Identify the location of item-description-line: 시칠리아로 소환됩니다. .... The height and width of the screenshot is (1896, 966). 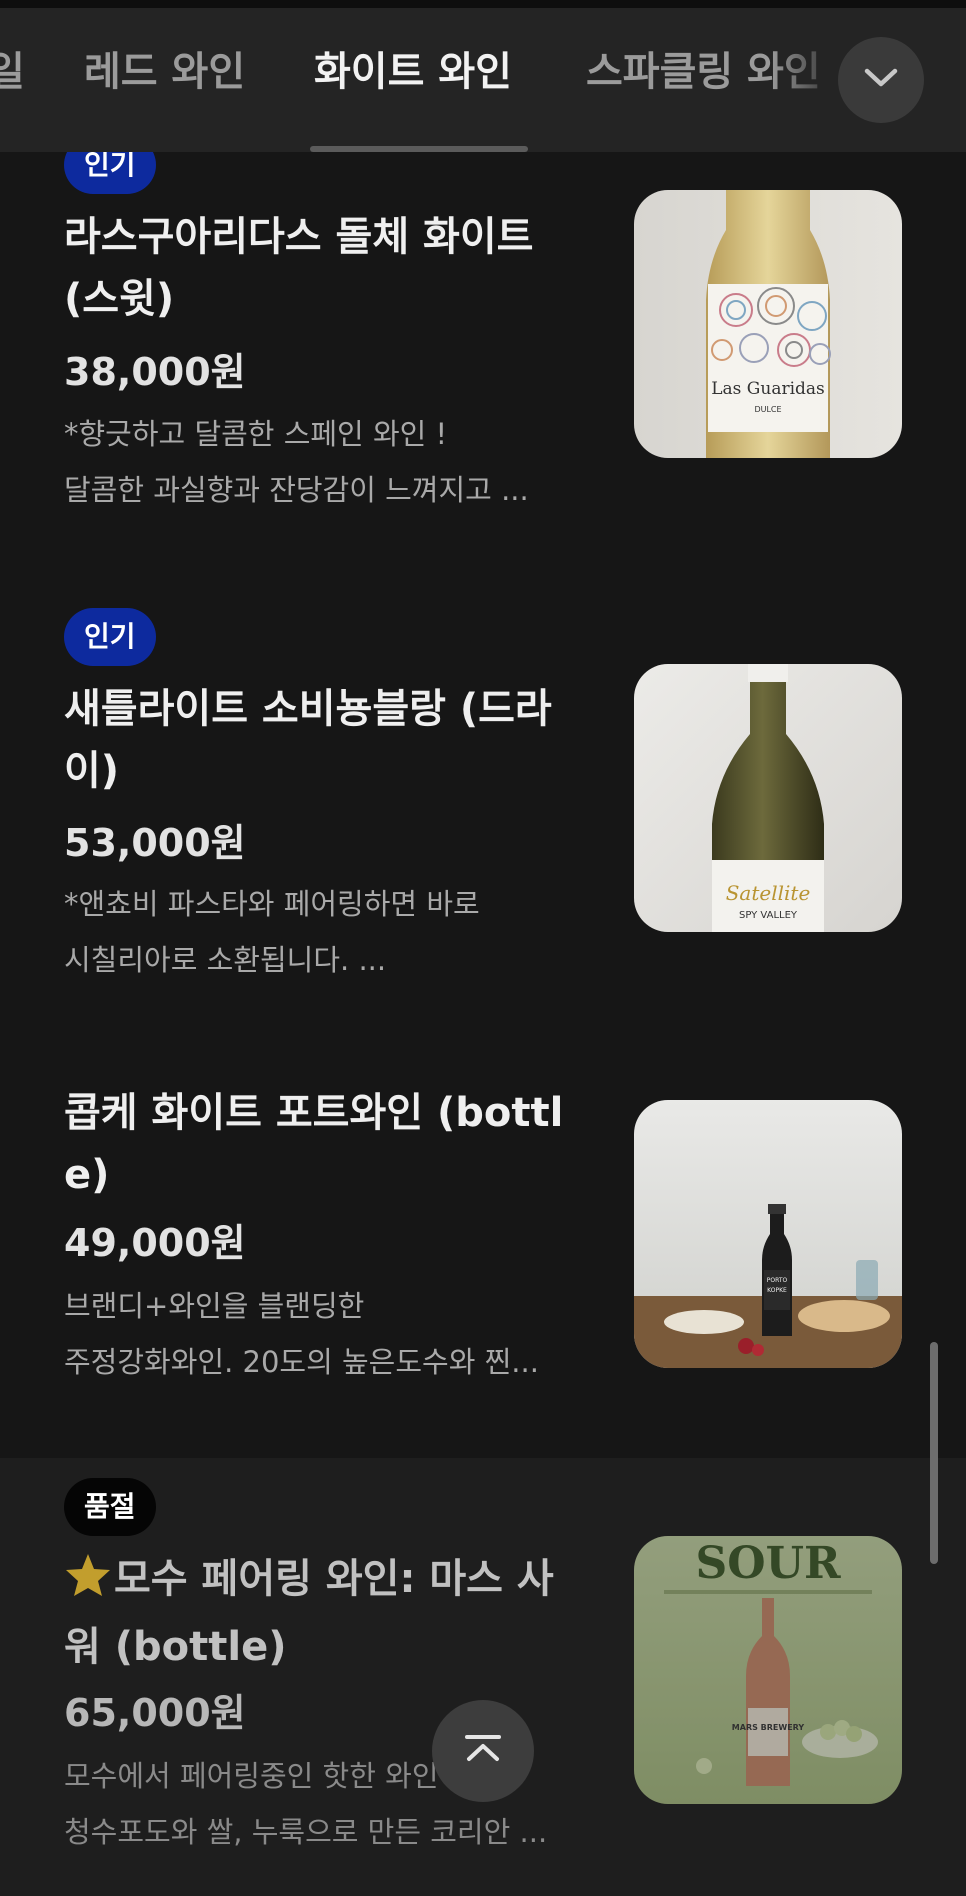
(225, 960).